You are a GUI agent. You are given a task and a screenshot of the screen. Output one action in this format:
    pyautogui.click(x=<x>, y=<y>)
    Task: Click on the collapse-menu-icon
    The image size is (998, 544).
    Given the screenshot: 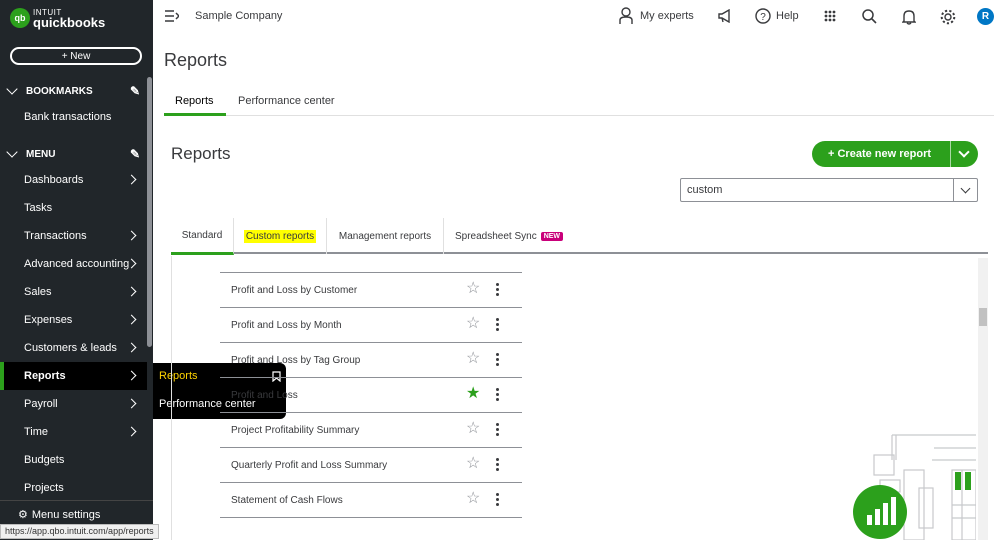 What is the action you would take?
    pyautogui.click(x=172, y=16)
    